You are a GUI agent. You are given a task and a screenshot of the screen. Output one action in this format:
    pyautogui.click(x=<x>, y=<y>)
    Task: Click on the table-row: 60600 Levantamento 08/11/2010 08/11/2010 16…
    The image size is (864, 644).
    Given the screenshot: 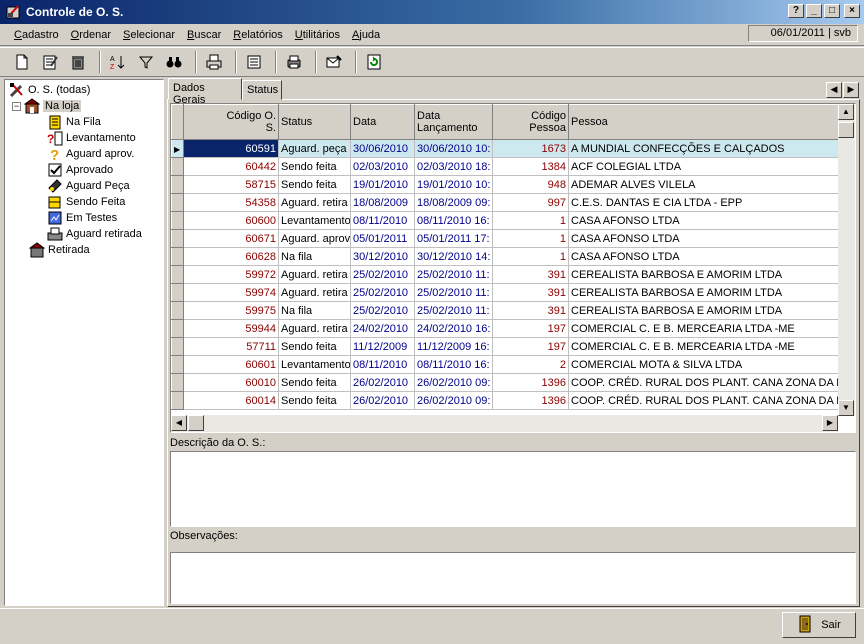 What is the action you would take?
    pyautogui.click(x=505, y=220)
    